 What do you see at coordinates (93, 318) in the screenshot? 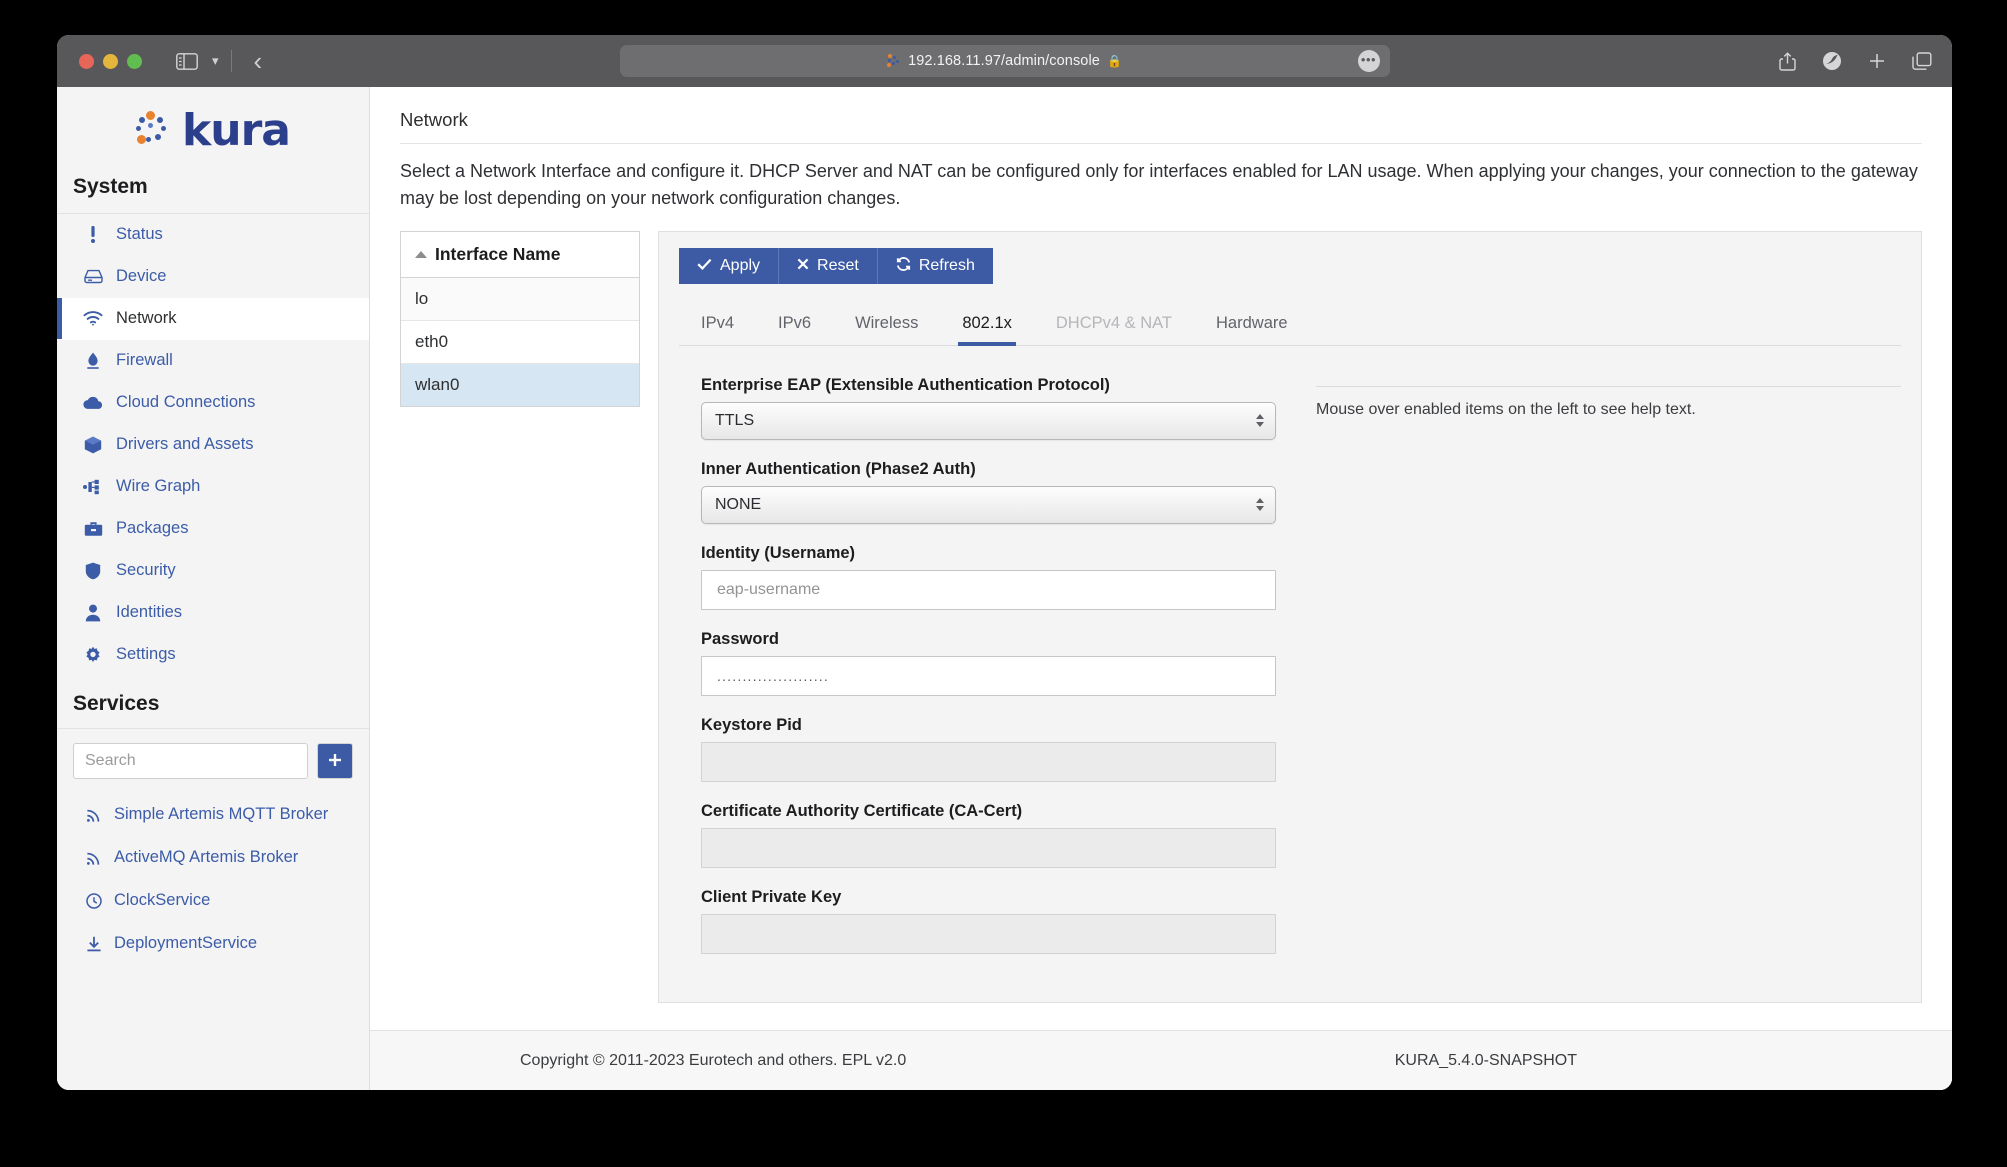
I see `wifi-icon` at bounding box center [93, 318].